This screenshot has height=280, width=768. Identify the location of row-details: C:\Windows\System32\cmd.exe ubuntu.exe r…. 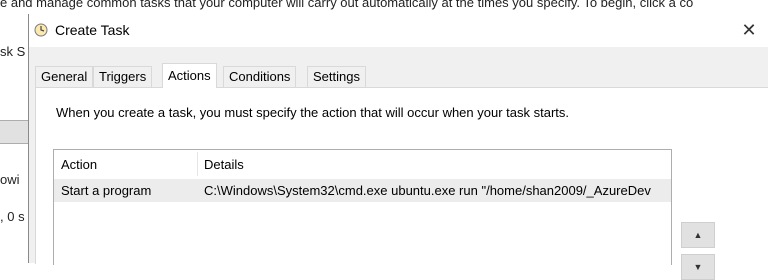
(427, 190).